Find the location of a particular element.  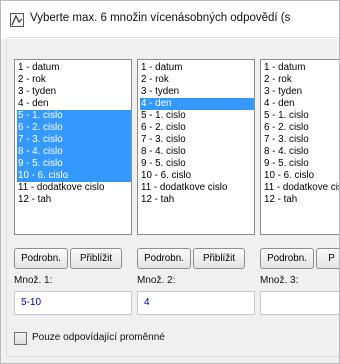

set-label-3: Množ. 3: is located at coordinates (279, 280).